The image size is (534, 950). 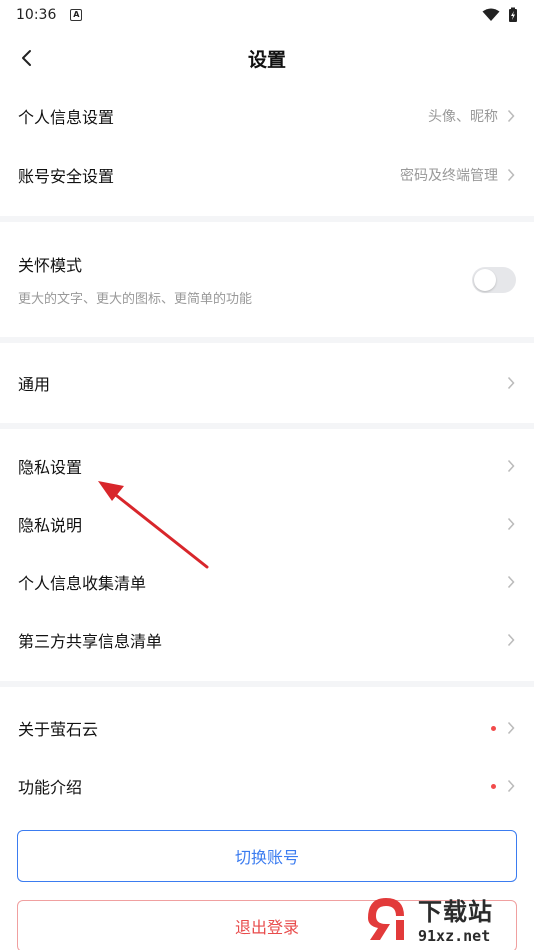 I want to click on section-about: 关于萤石云 功能介绍, so click(x=267, y=751).